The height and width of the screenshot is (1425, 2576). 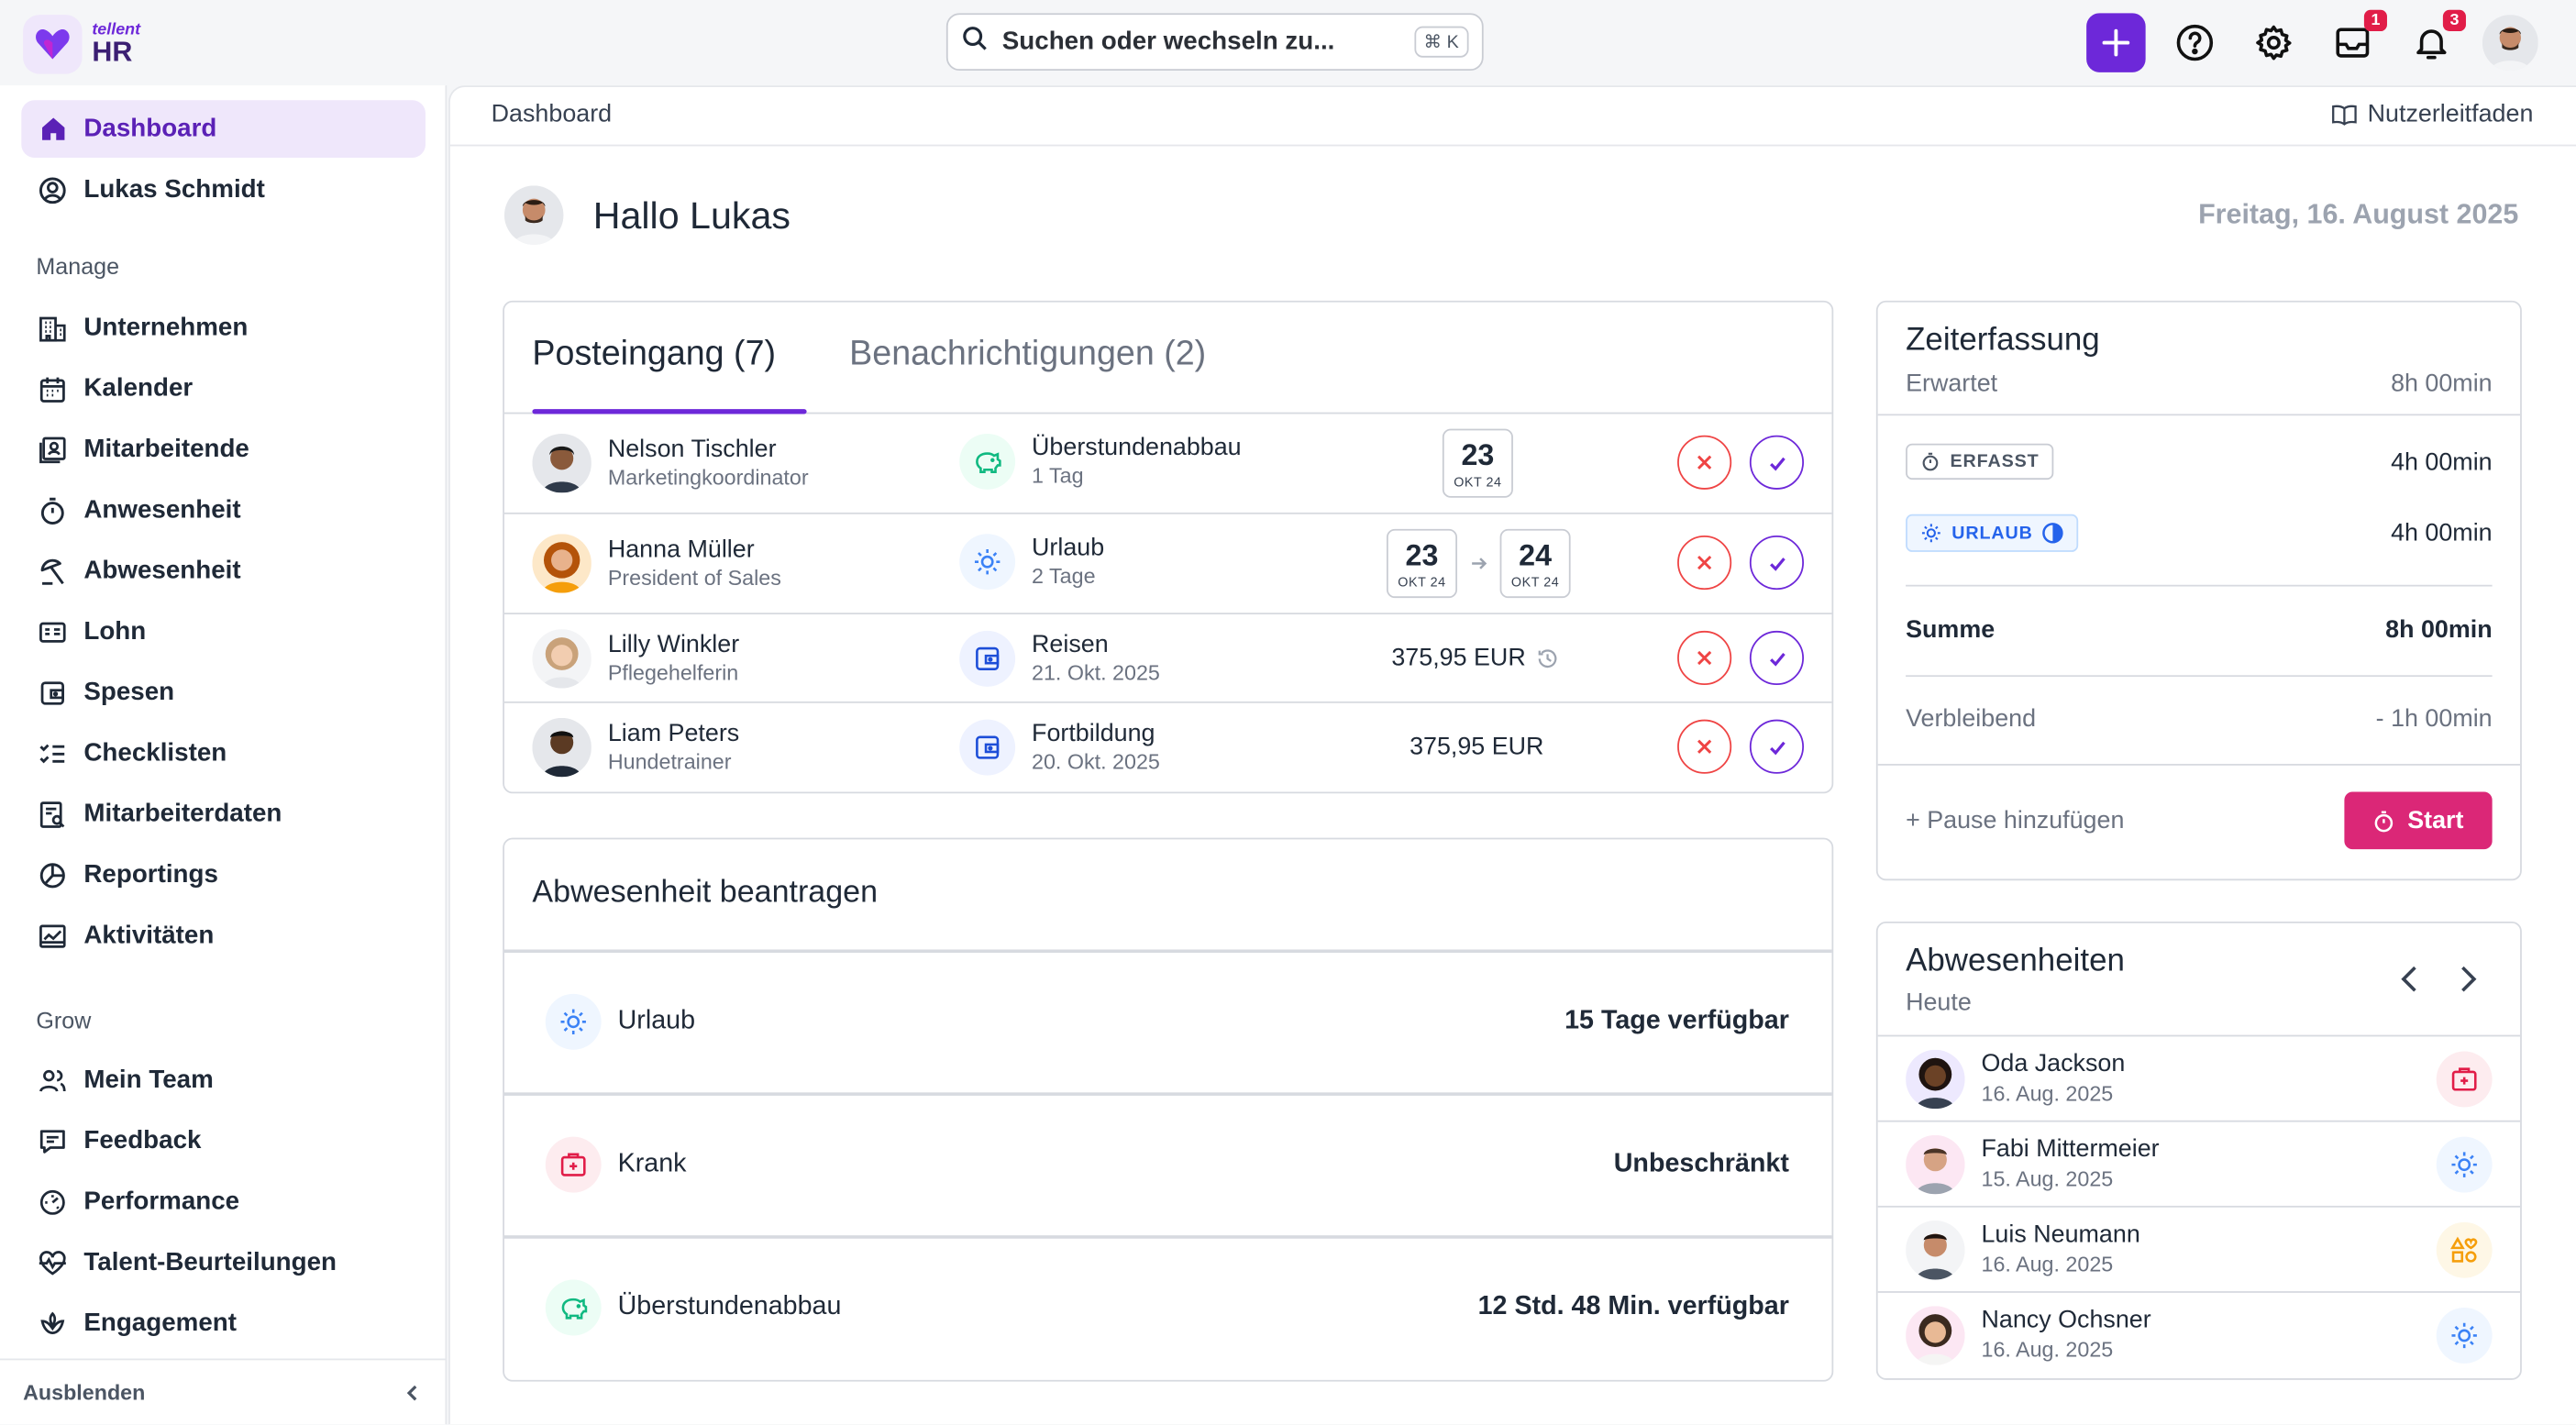 I want to click on list-item: Fabi Mittermeier 15. Aug. 2025, so click(x=2199, y=1163).